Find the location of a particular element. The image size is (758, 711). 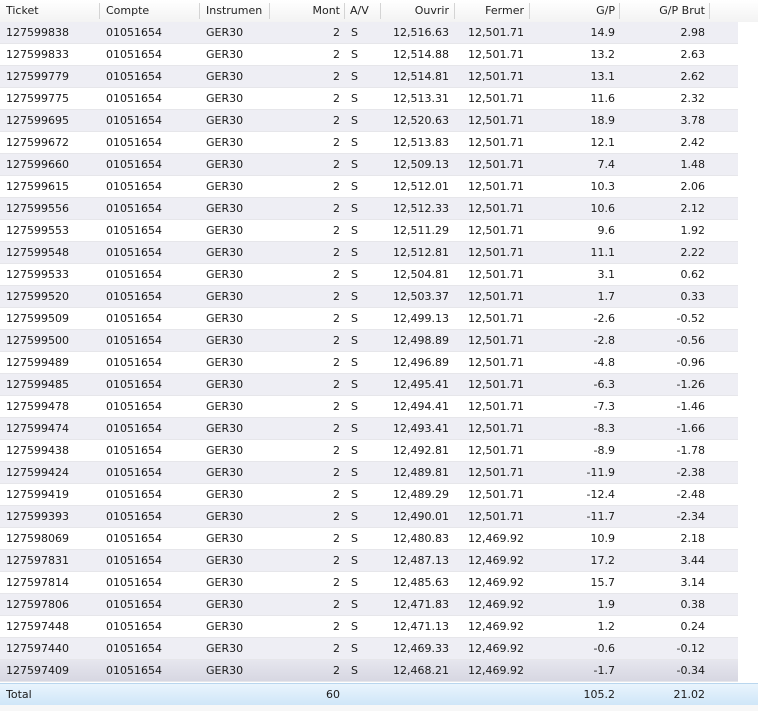

cell-ticket: 127599838 is located at coordinates (37, 32).